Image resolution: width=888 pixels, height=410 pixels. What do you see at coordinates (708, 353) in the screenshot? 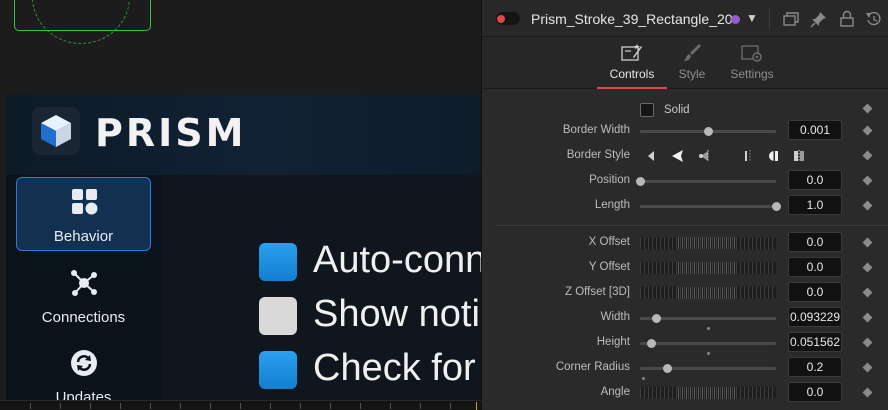
I see `default-marker` at bounding box center [708, 353].